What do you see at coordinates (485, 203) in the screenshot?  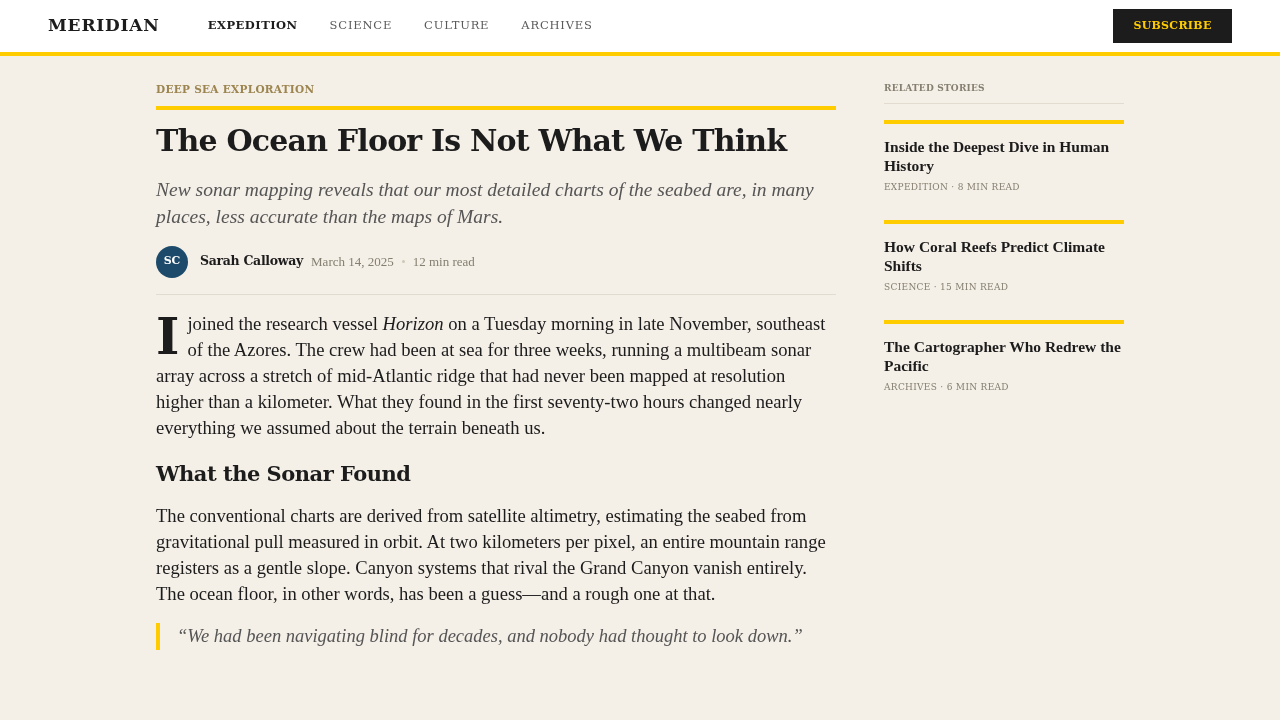 I see `article-subtitle: New sonar mapping reveals that our most detailed charts of the seabed are, in many places, less accurate than the maps of Mars.` at bounding box center [485, 203].